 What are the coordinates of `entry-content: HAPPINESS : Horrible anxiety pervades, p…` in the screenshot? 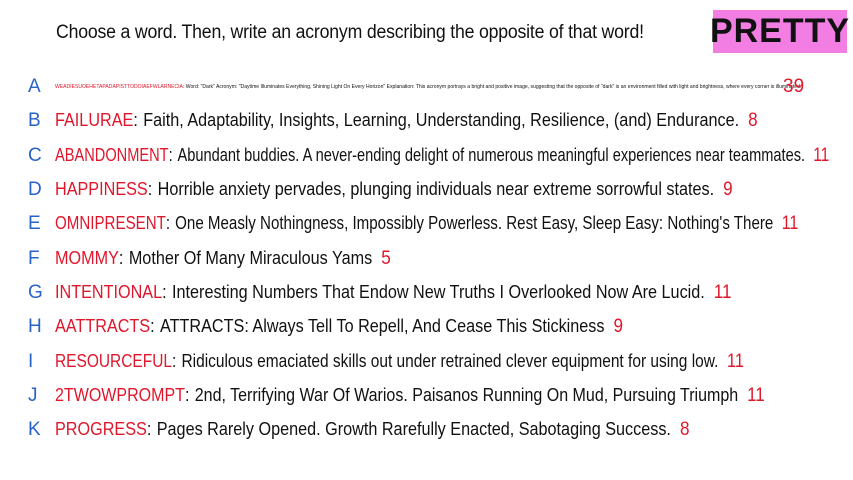 It's located at (394, 190).